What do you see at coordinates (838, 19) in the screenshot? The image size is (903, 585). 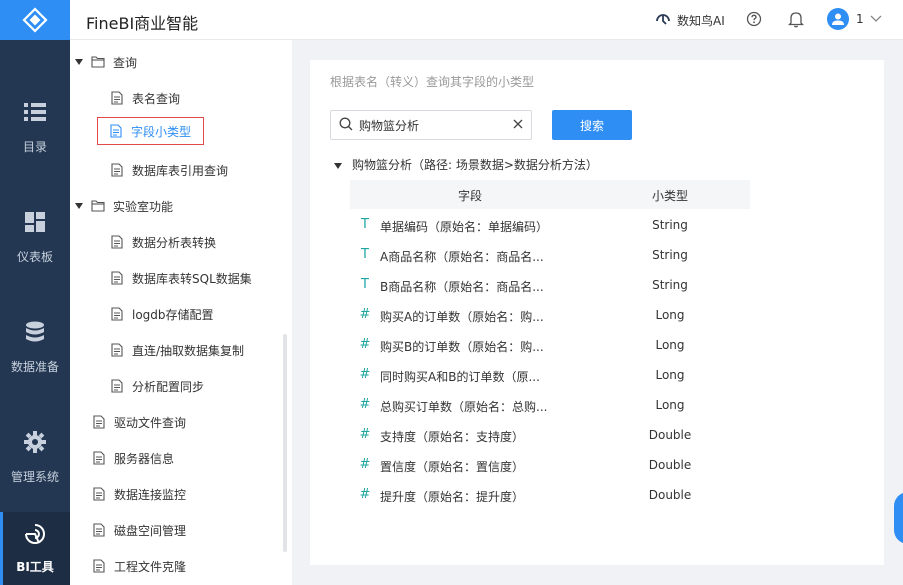 I see `avatar` at bounding box center [838, 19].